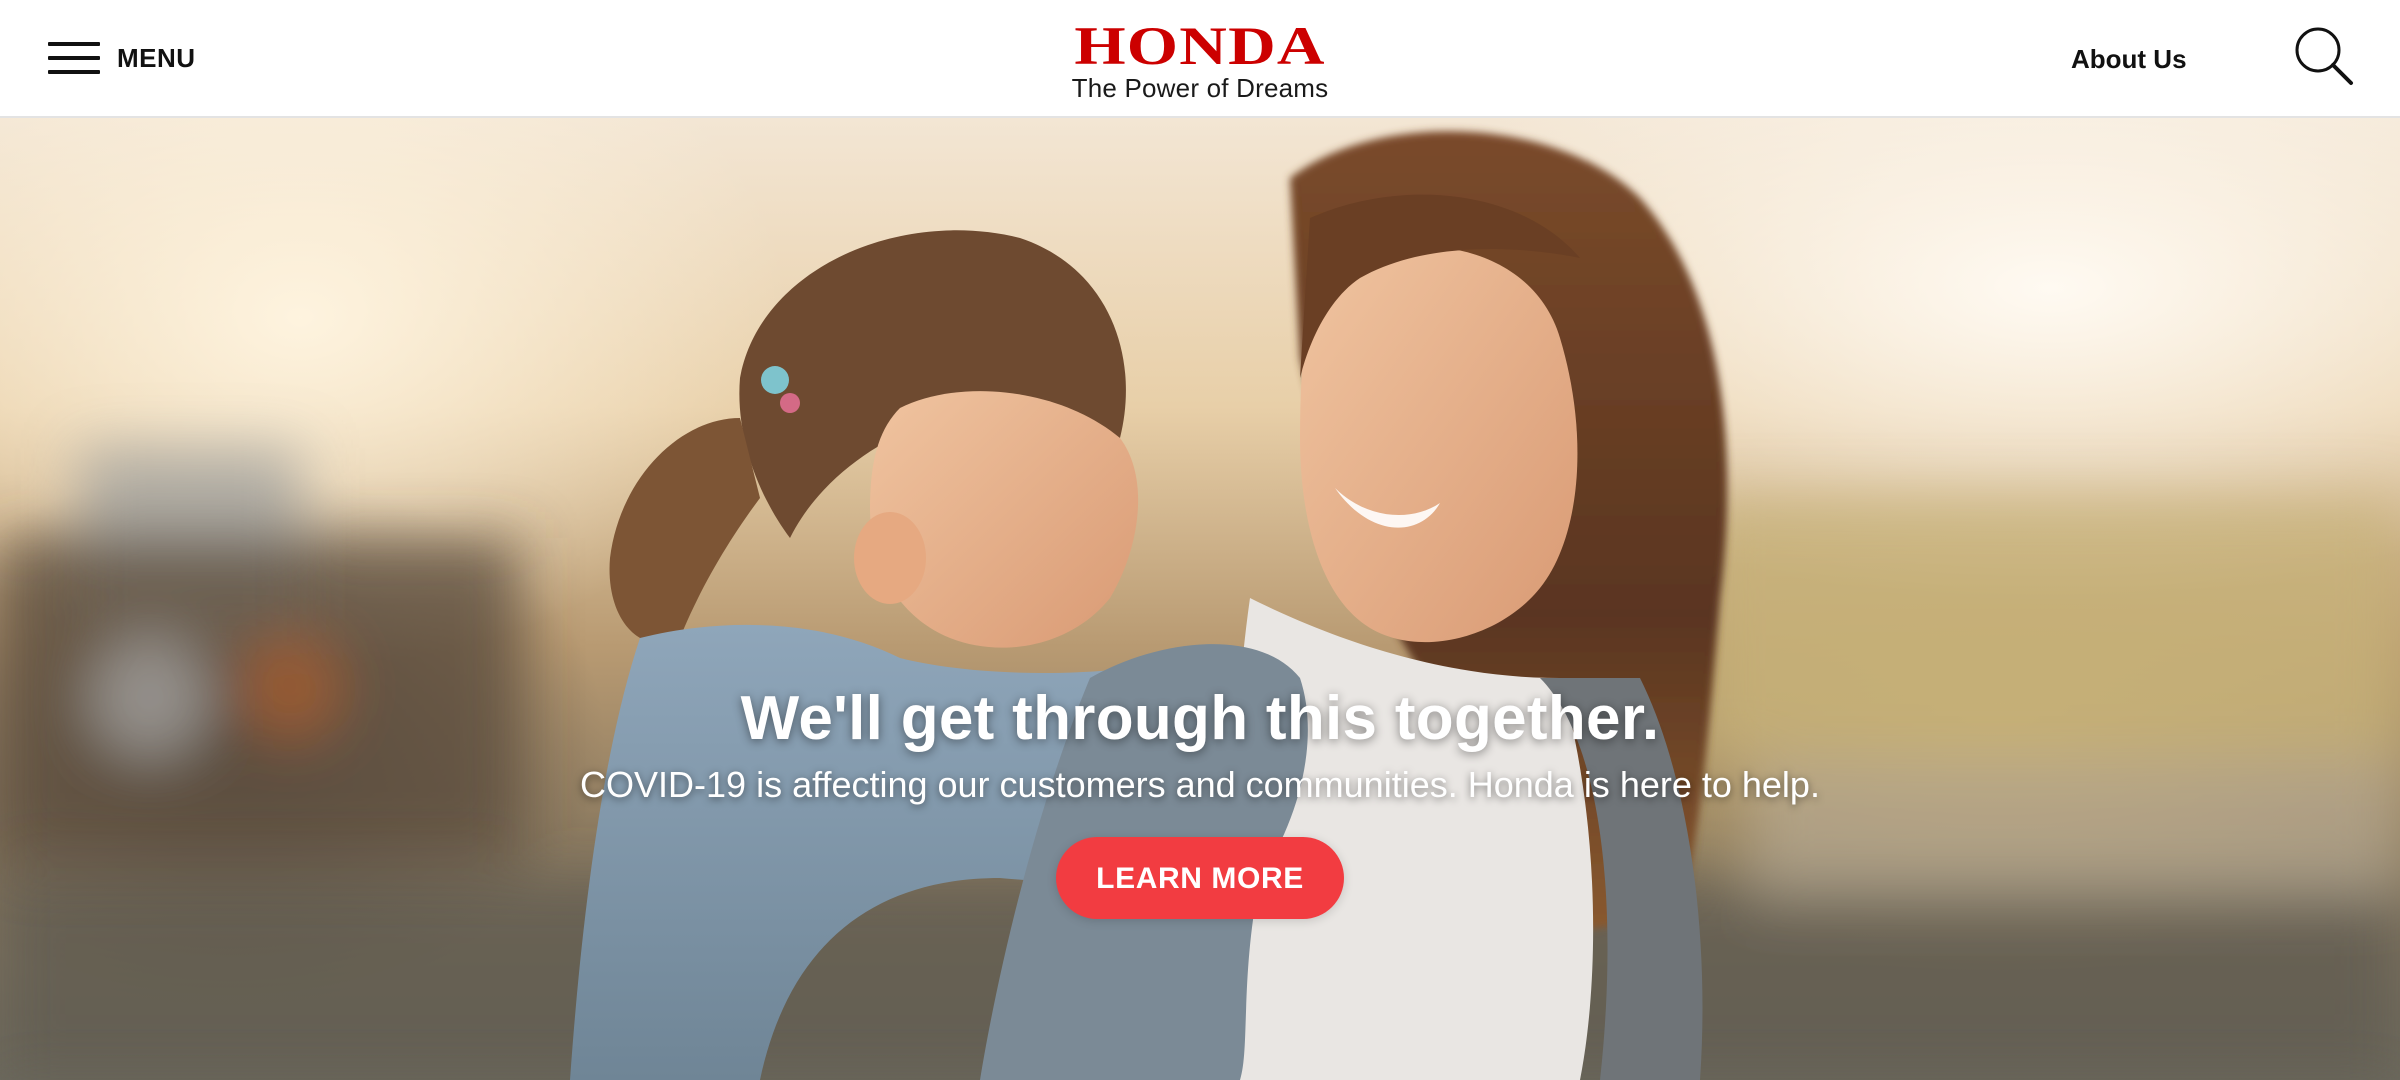 This screenshot has height=1080, width=2400. I want to click on logo-wordmark: HONDA, so click(1200, 46).